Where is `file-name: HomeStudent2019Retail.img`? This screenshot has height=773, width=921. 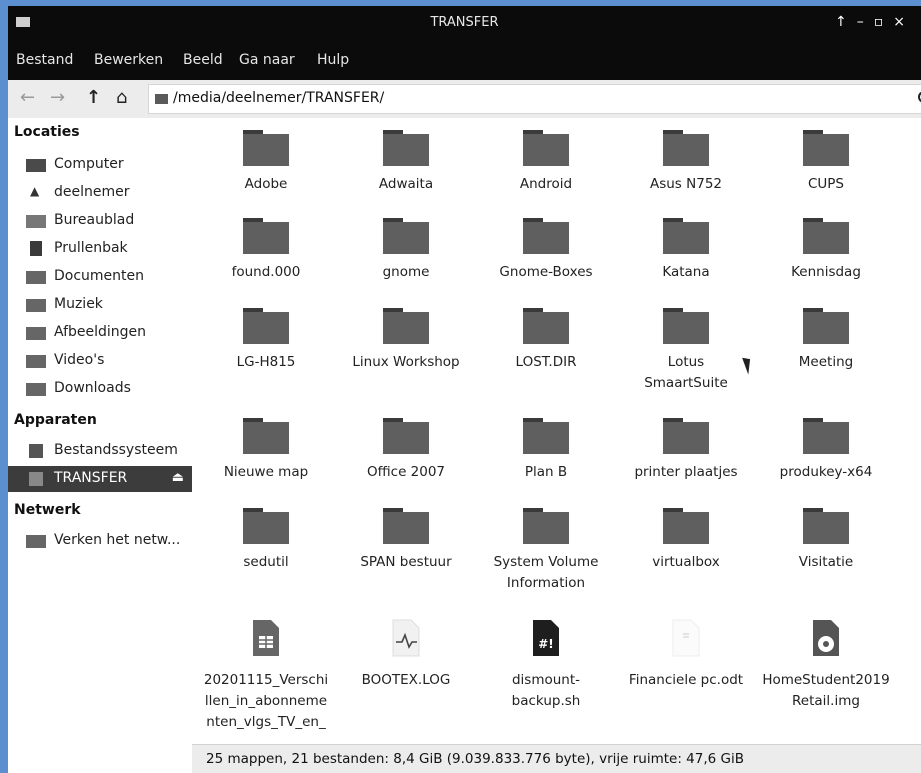 file-name: HomeStudent2019Retail.img is located at coordinates (826, 690).